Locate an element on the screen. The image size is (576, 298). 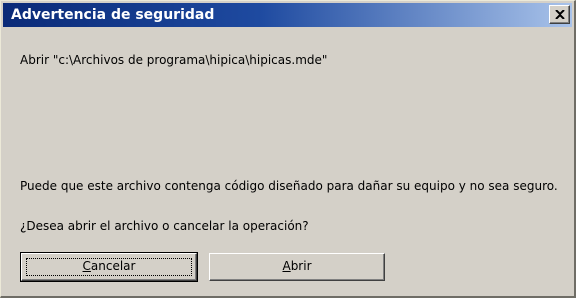
open-accelerator: A is located at coordinates (286, 266).